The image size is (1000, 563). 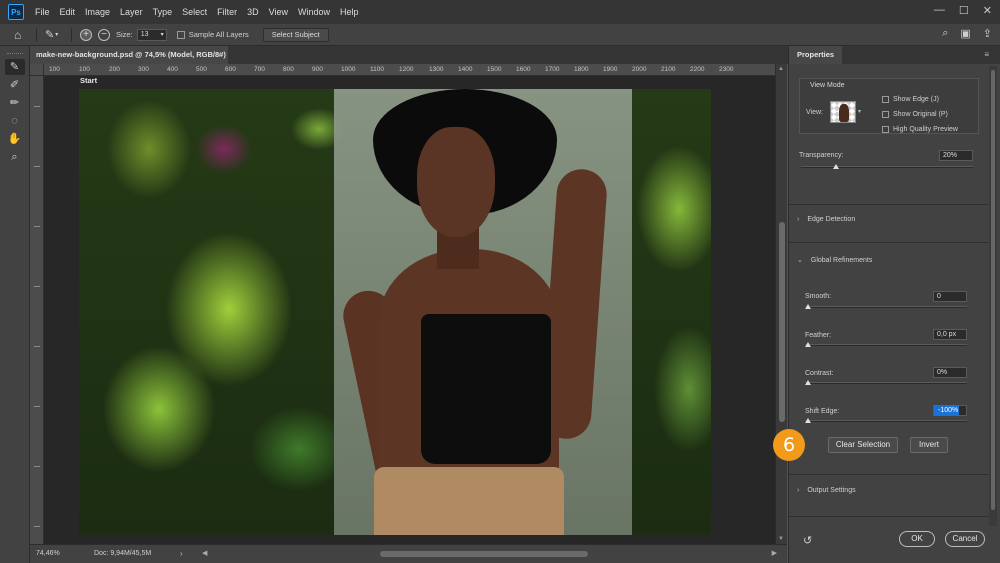 I want to click on shift-edge-slider-knob, so click(x=808, y=420).